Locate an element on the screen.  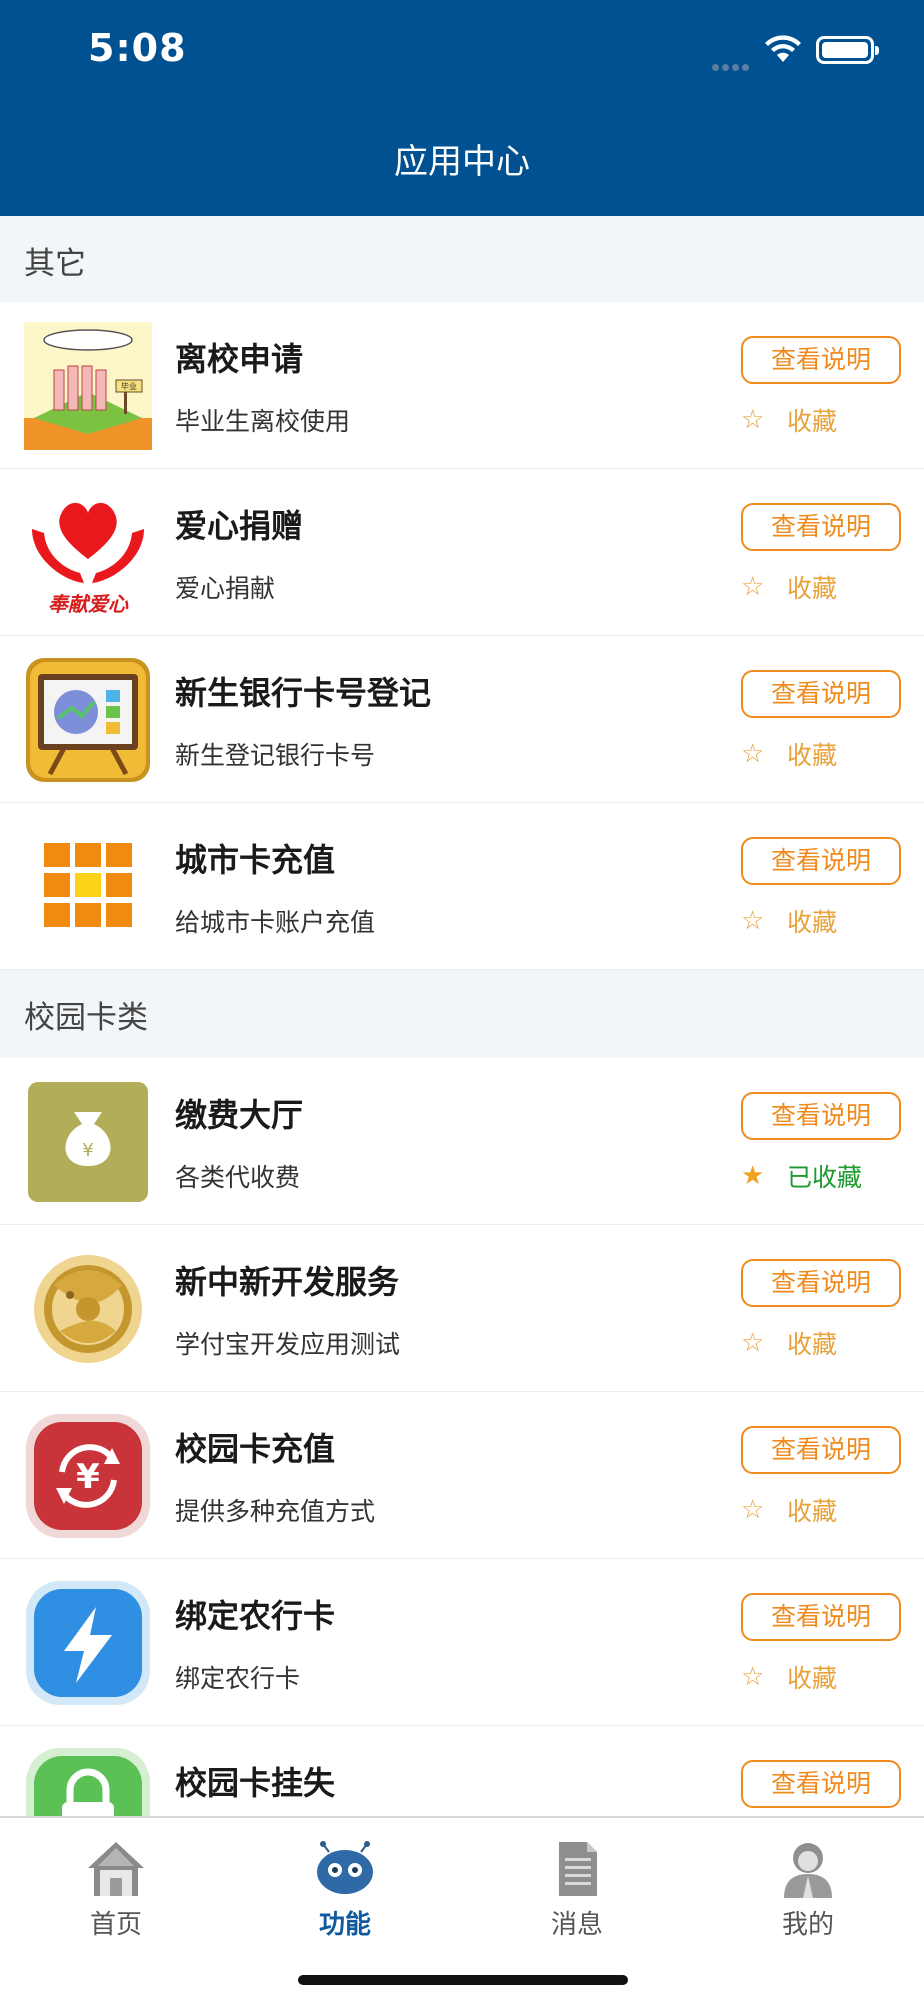
tab-functions: 功能 is located at coordinates (345, 1890).